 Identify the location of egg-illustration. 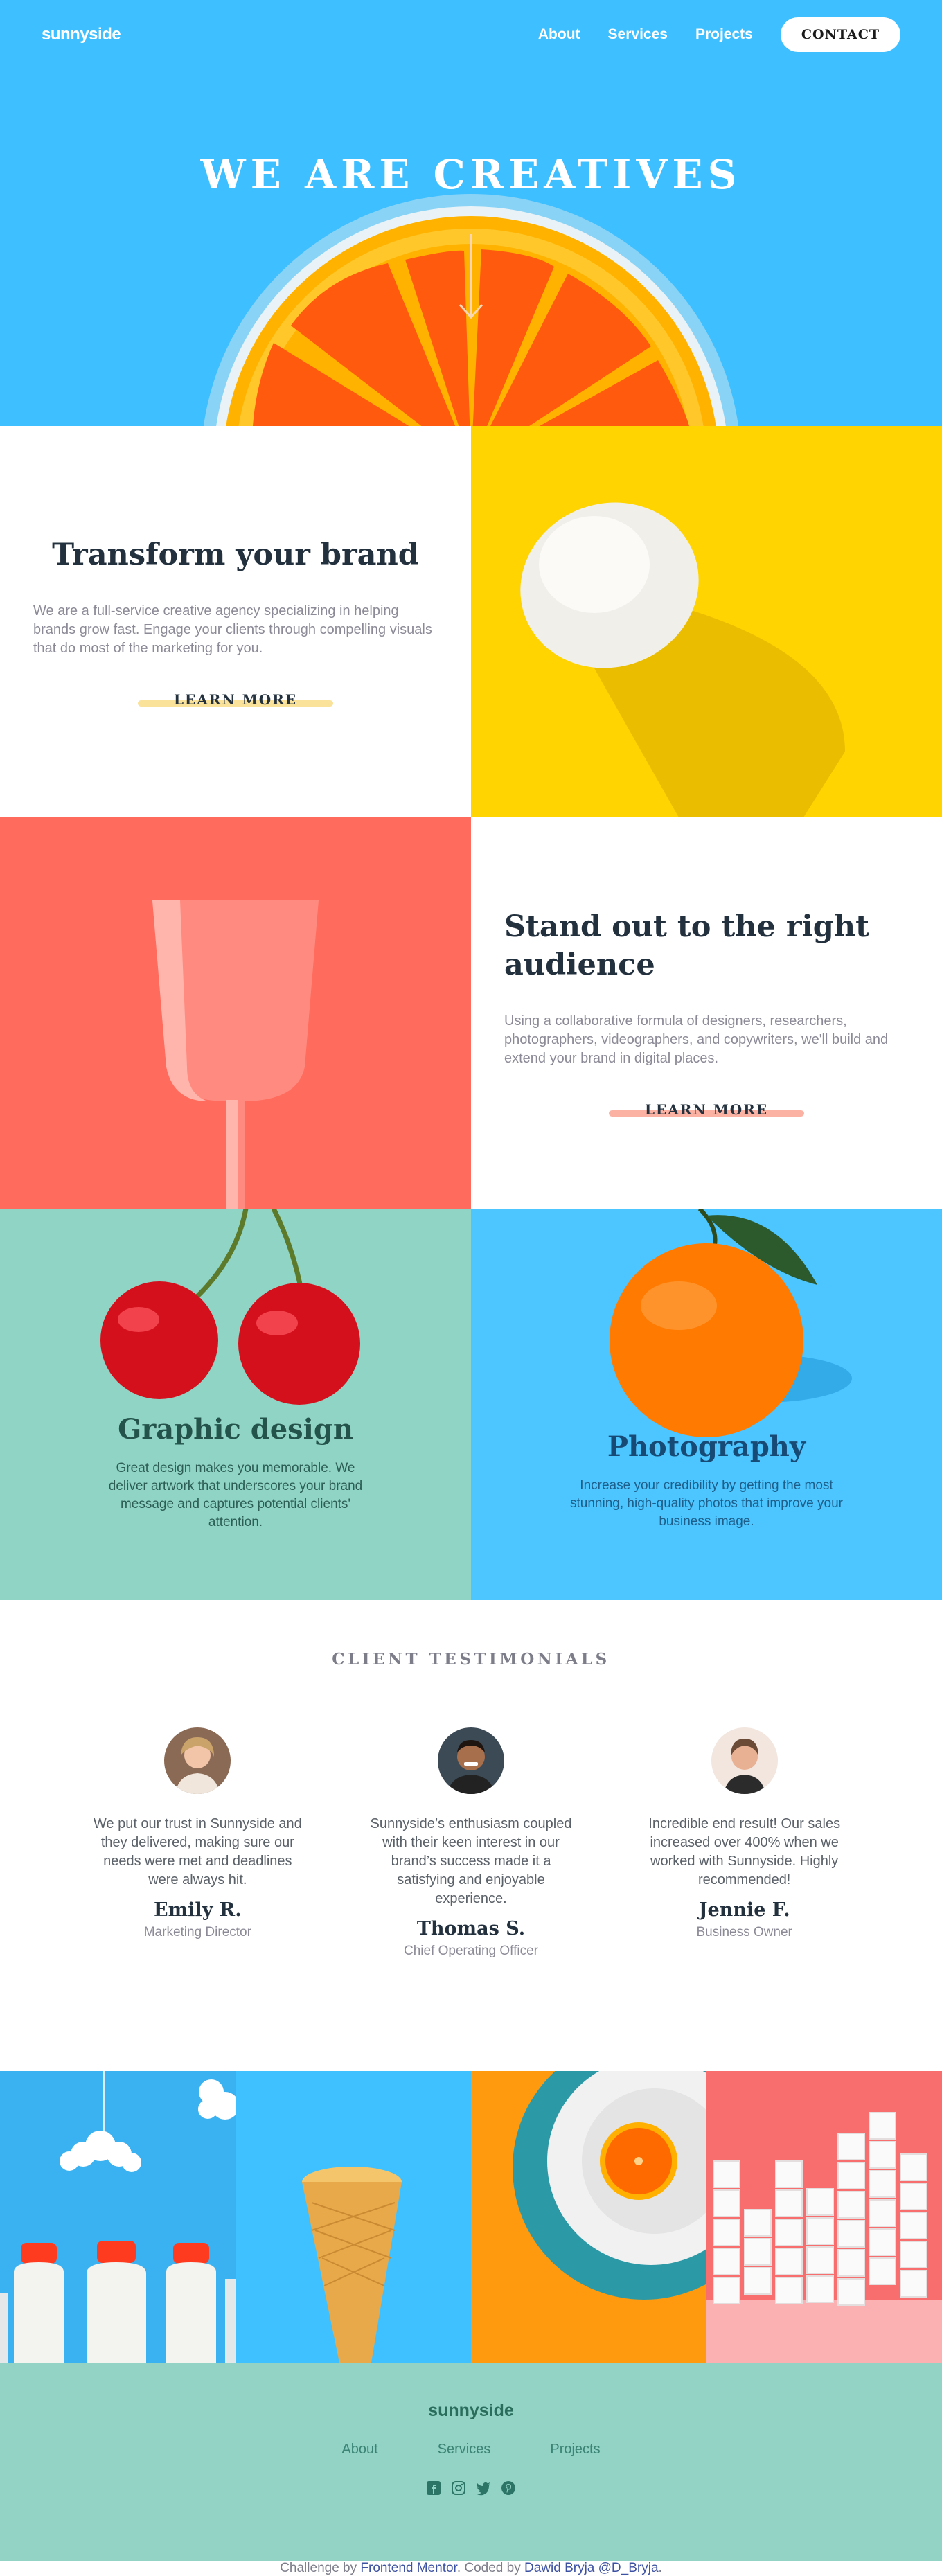
(682, 659).